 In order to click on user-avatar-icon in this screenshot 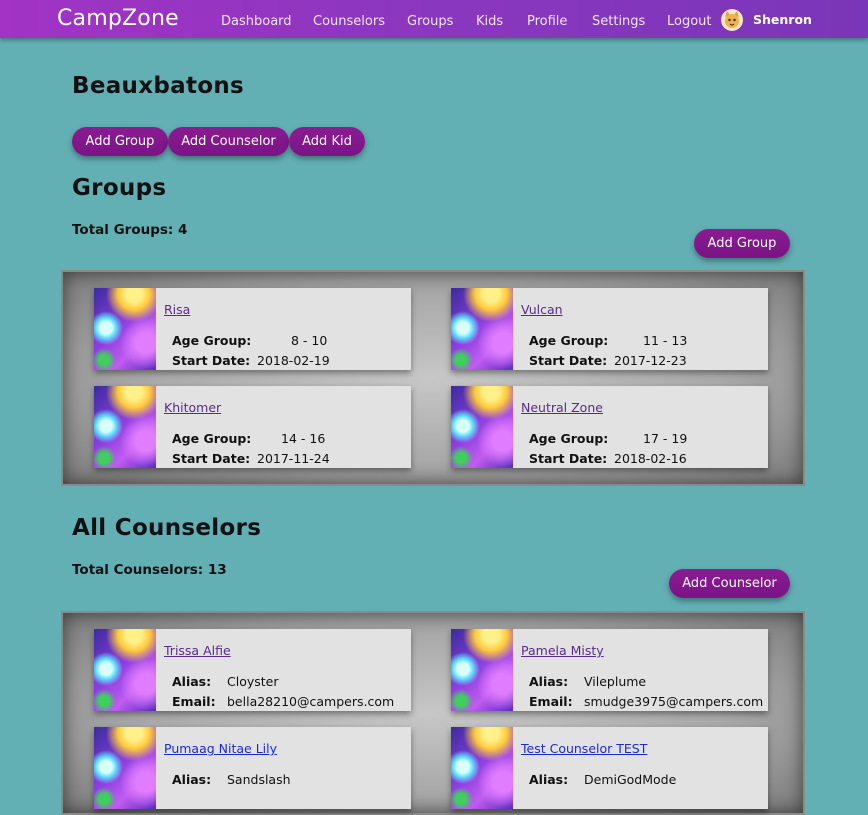, I will do `click(732, 20)`.